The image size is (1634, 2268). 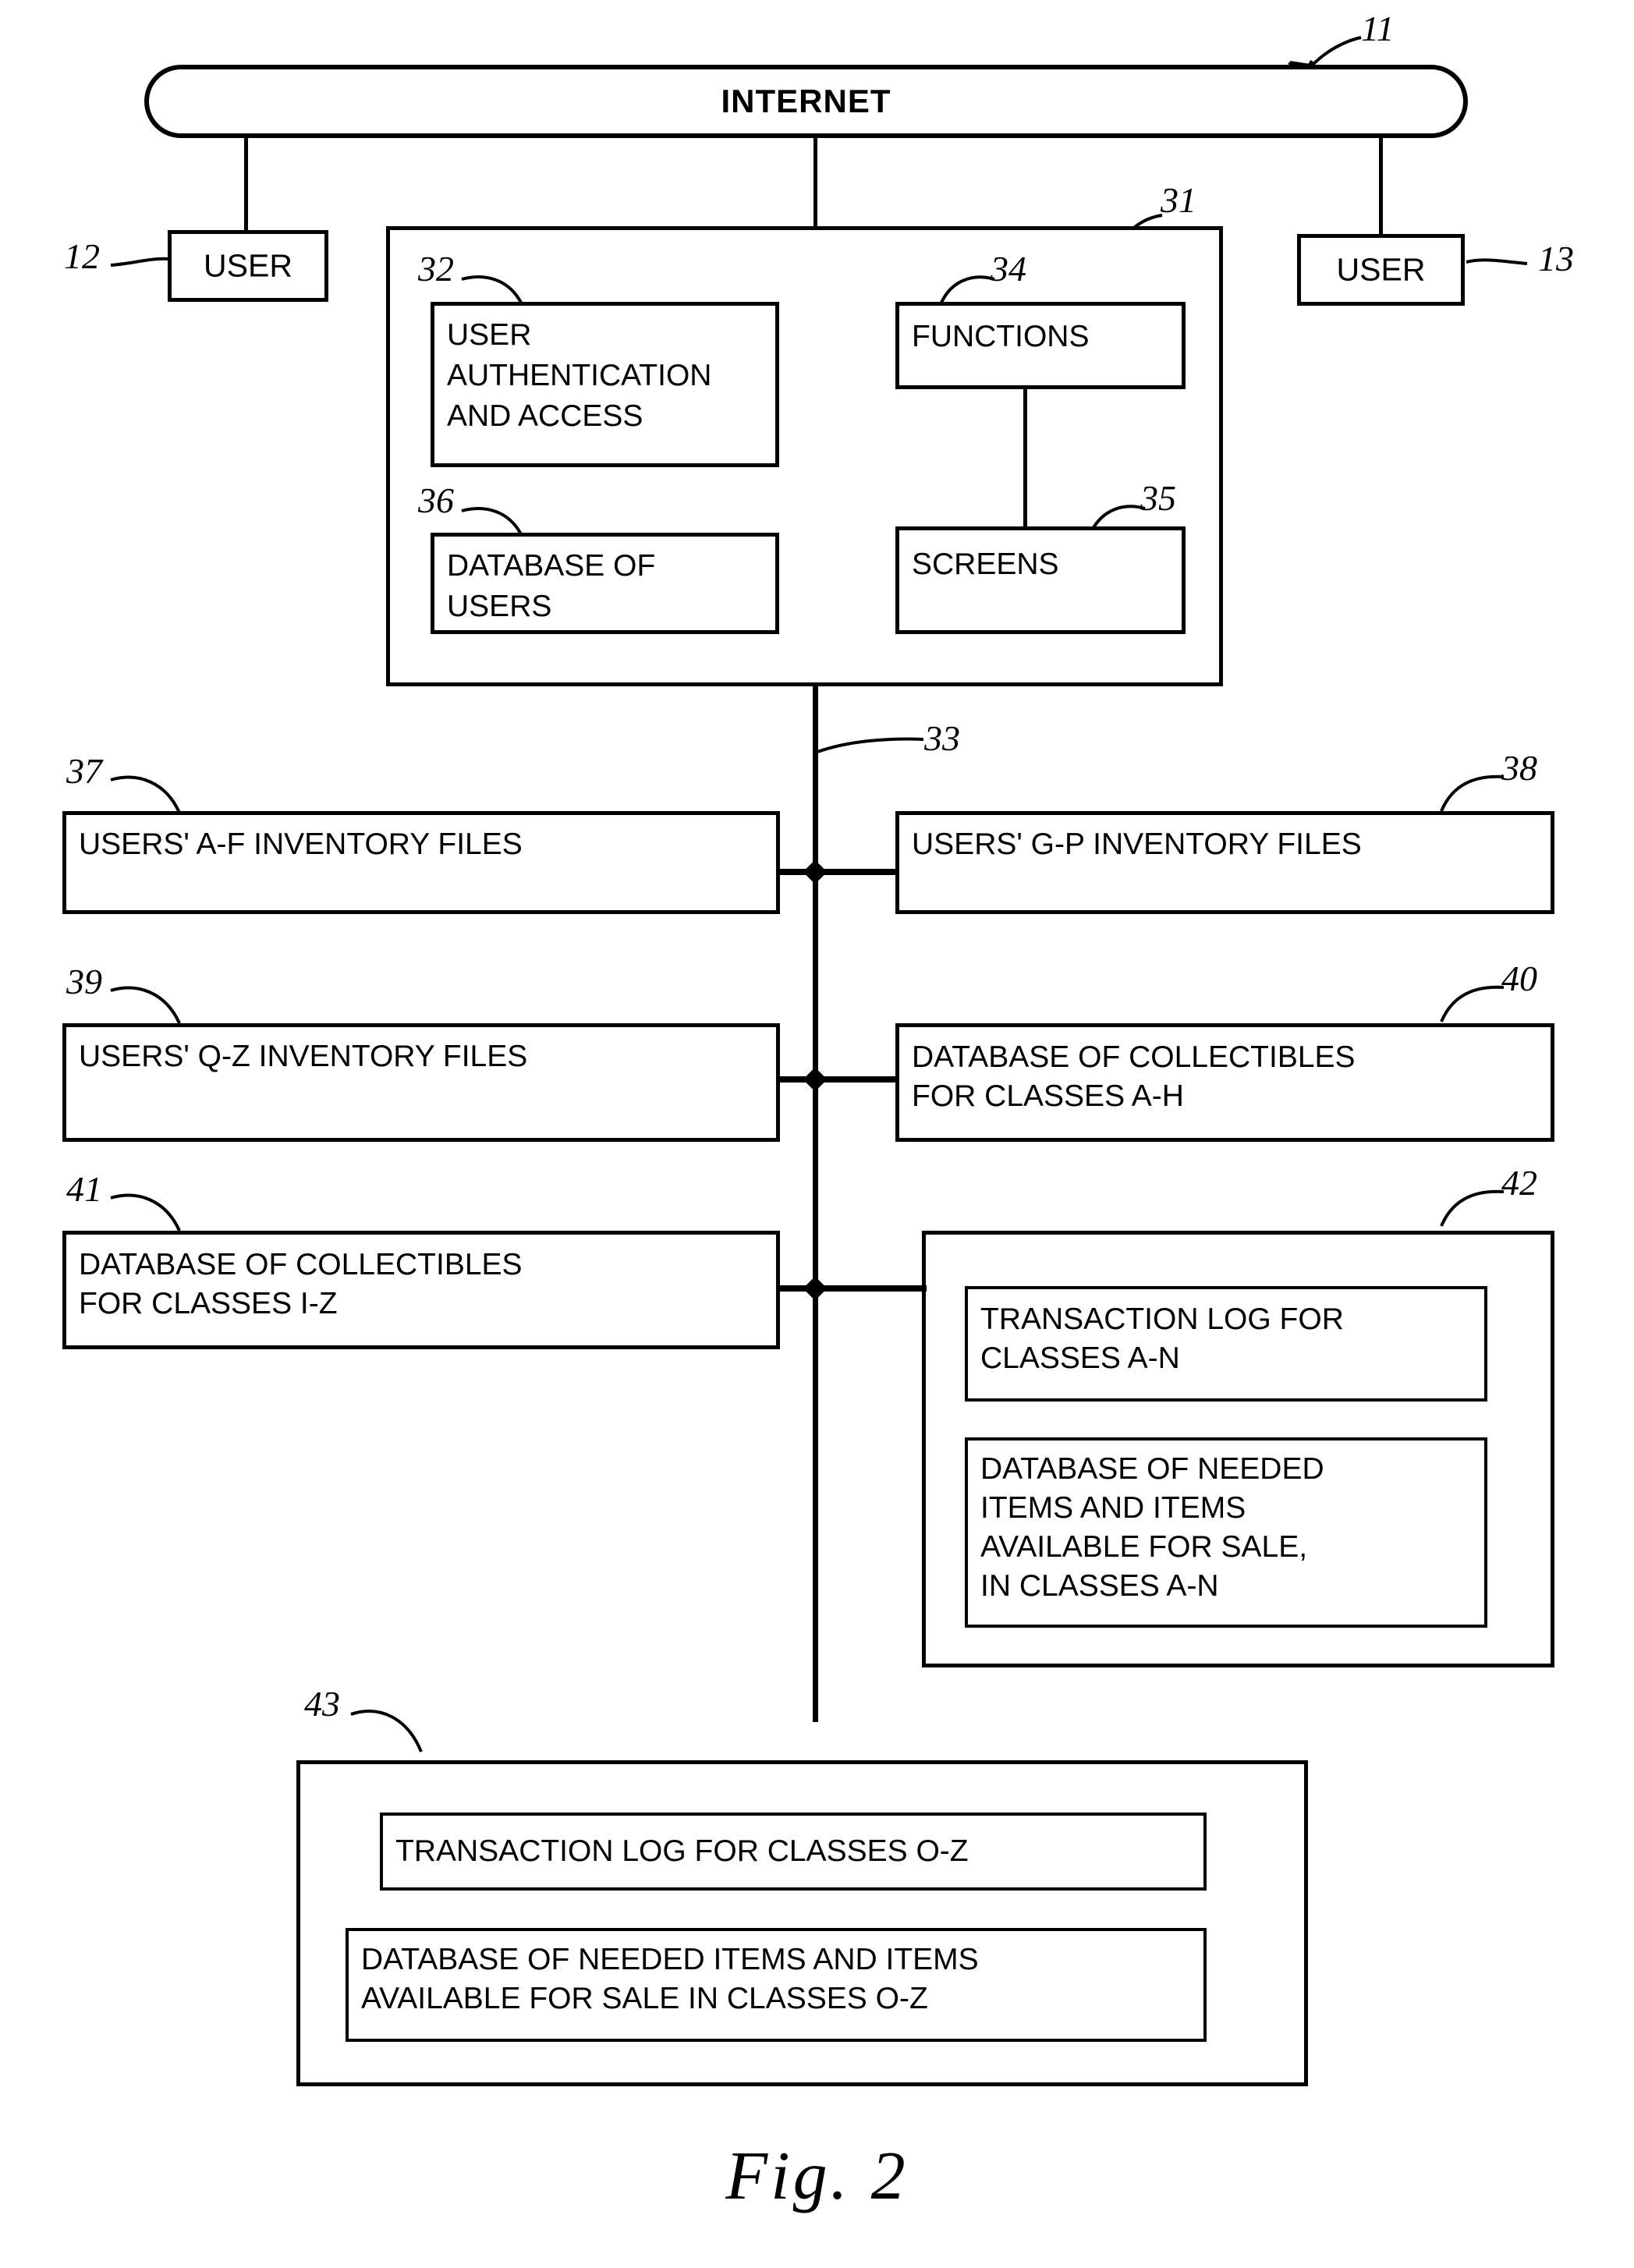 I want to click on transaction-log-oz-node: TRANSACTION LOG FOR CLASSES O-Z, so click(x=793, y=1852).